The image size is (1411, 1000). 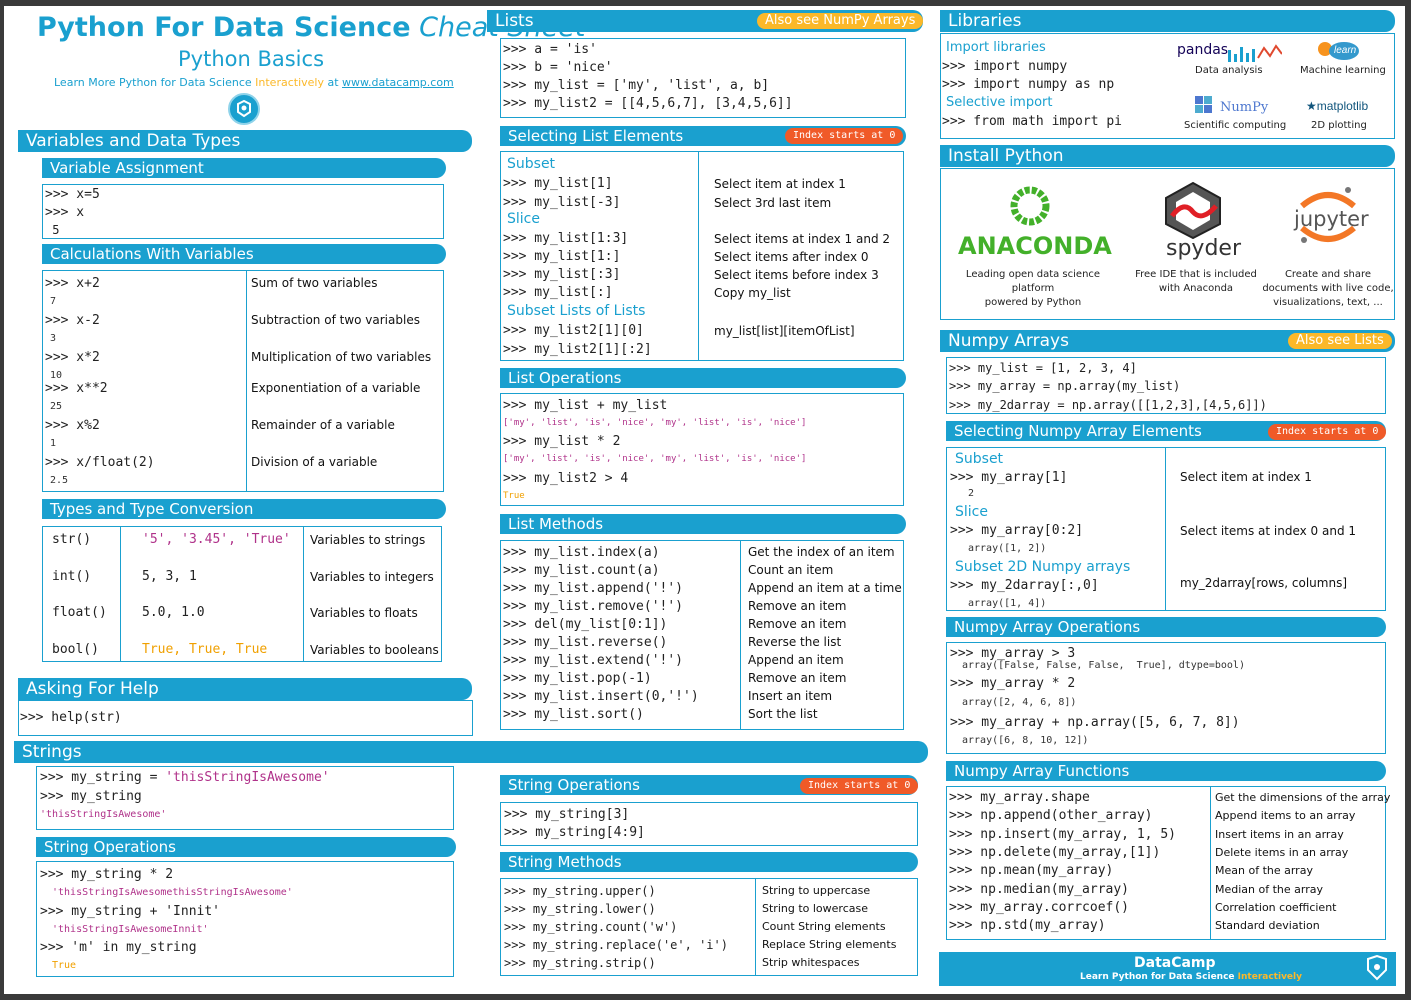 I want to click on code-line: >>> my_list.sort(), so click(x=573, y=714).